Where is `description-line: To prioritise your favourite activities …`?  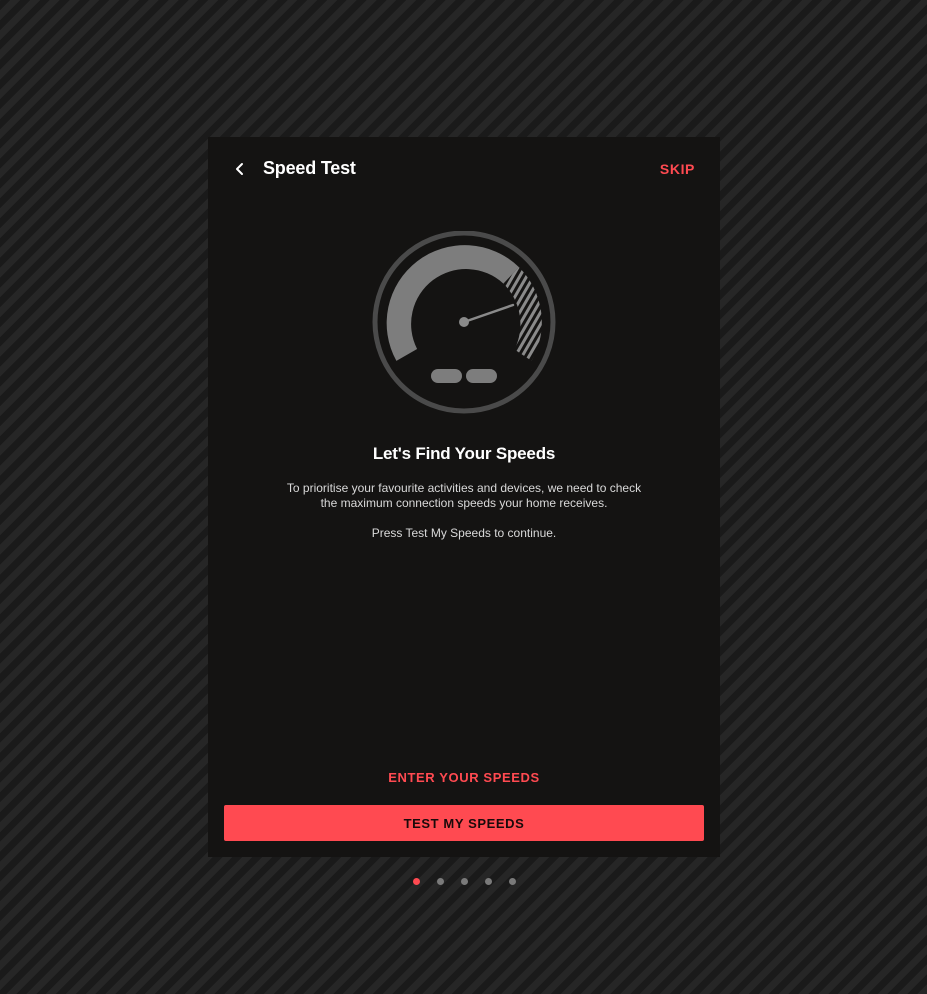 description-line: To prioritise your favourite activities … is located at coordinates (464, 488).